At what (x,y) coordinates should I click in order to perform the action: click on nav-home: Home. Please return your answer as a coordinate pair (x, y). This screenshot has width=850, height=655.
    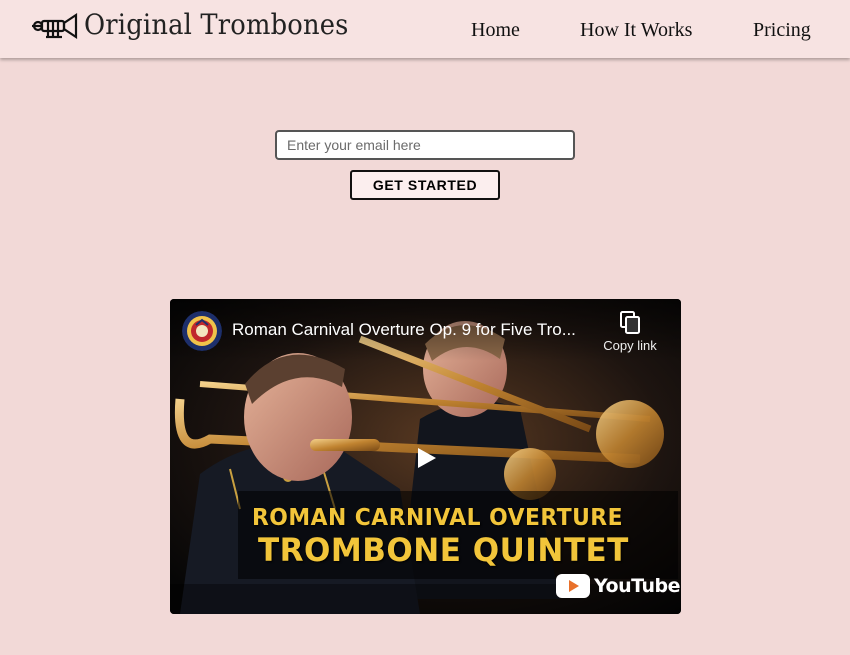
    Looking at the image, I should click on (495, 30).